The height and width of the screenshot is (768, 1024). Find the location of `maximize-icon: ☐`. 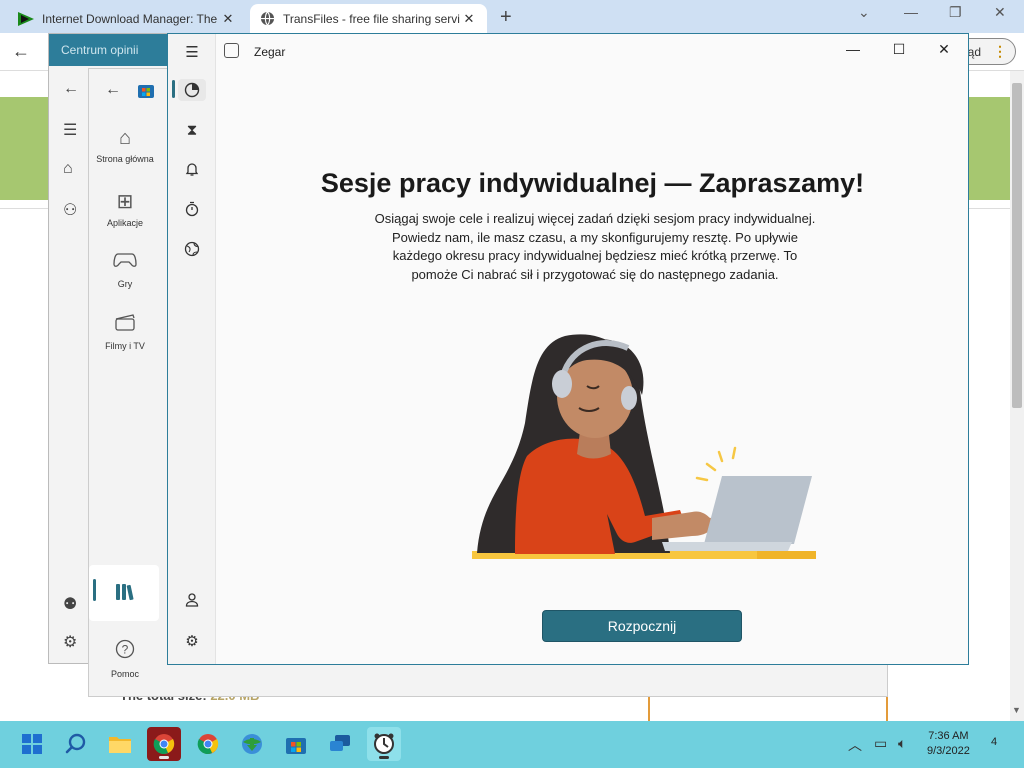

maximize-icon: ☐ is located at coordinates (899, 49).